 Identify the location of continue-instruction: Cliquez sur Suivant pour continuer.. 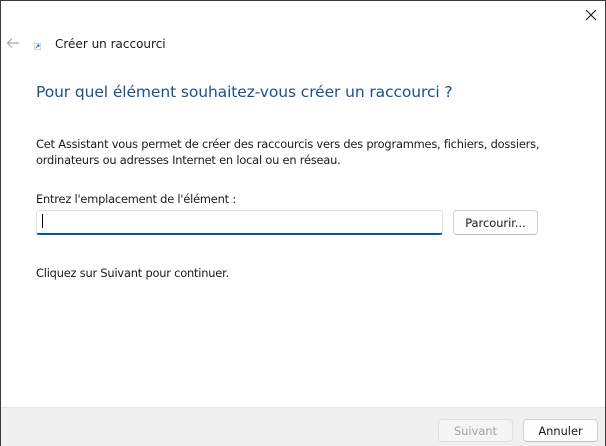
(132, 273).